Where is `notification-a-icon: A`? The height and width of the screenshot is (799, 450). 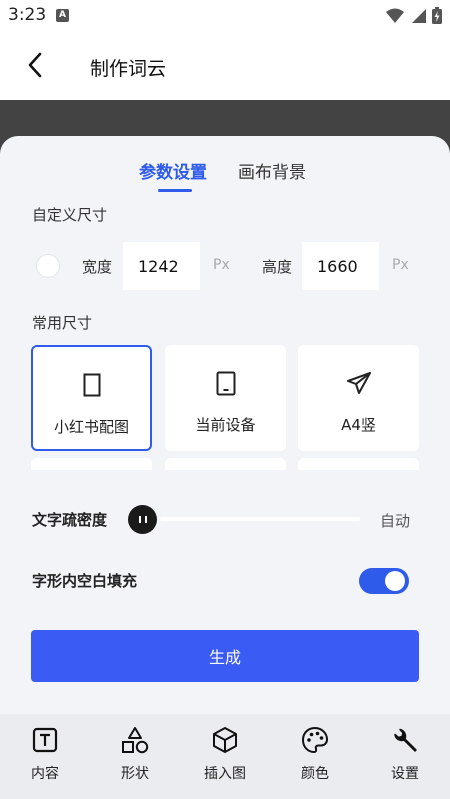 notification-a-icon: A is located at coordinates (62, 15).